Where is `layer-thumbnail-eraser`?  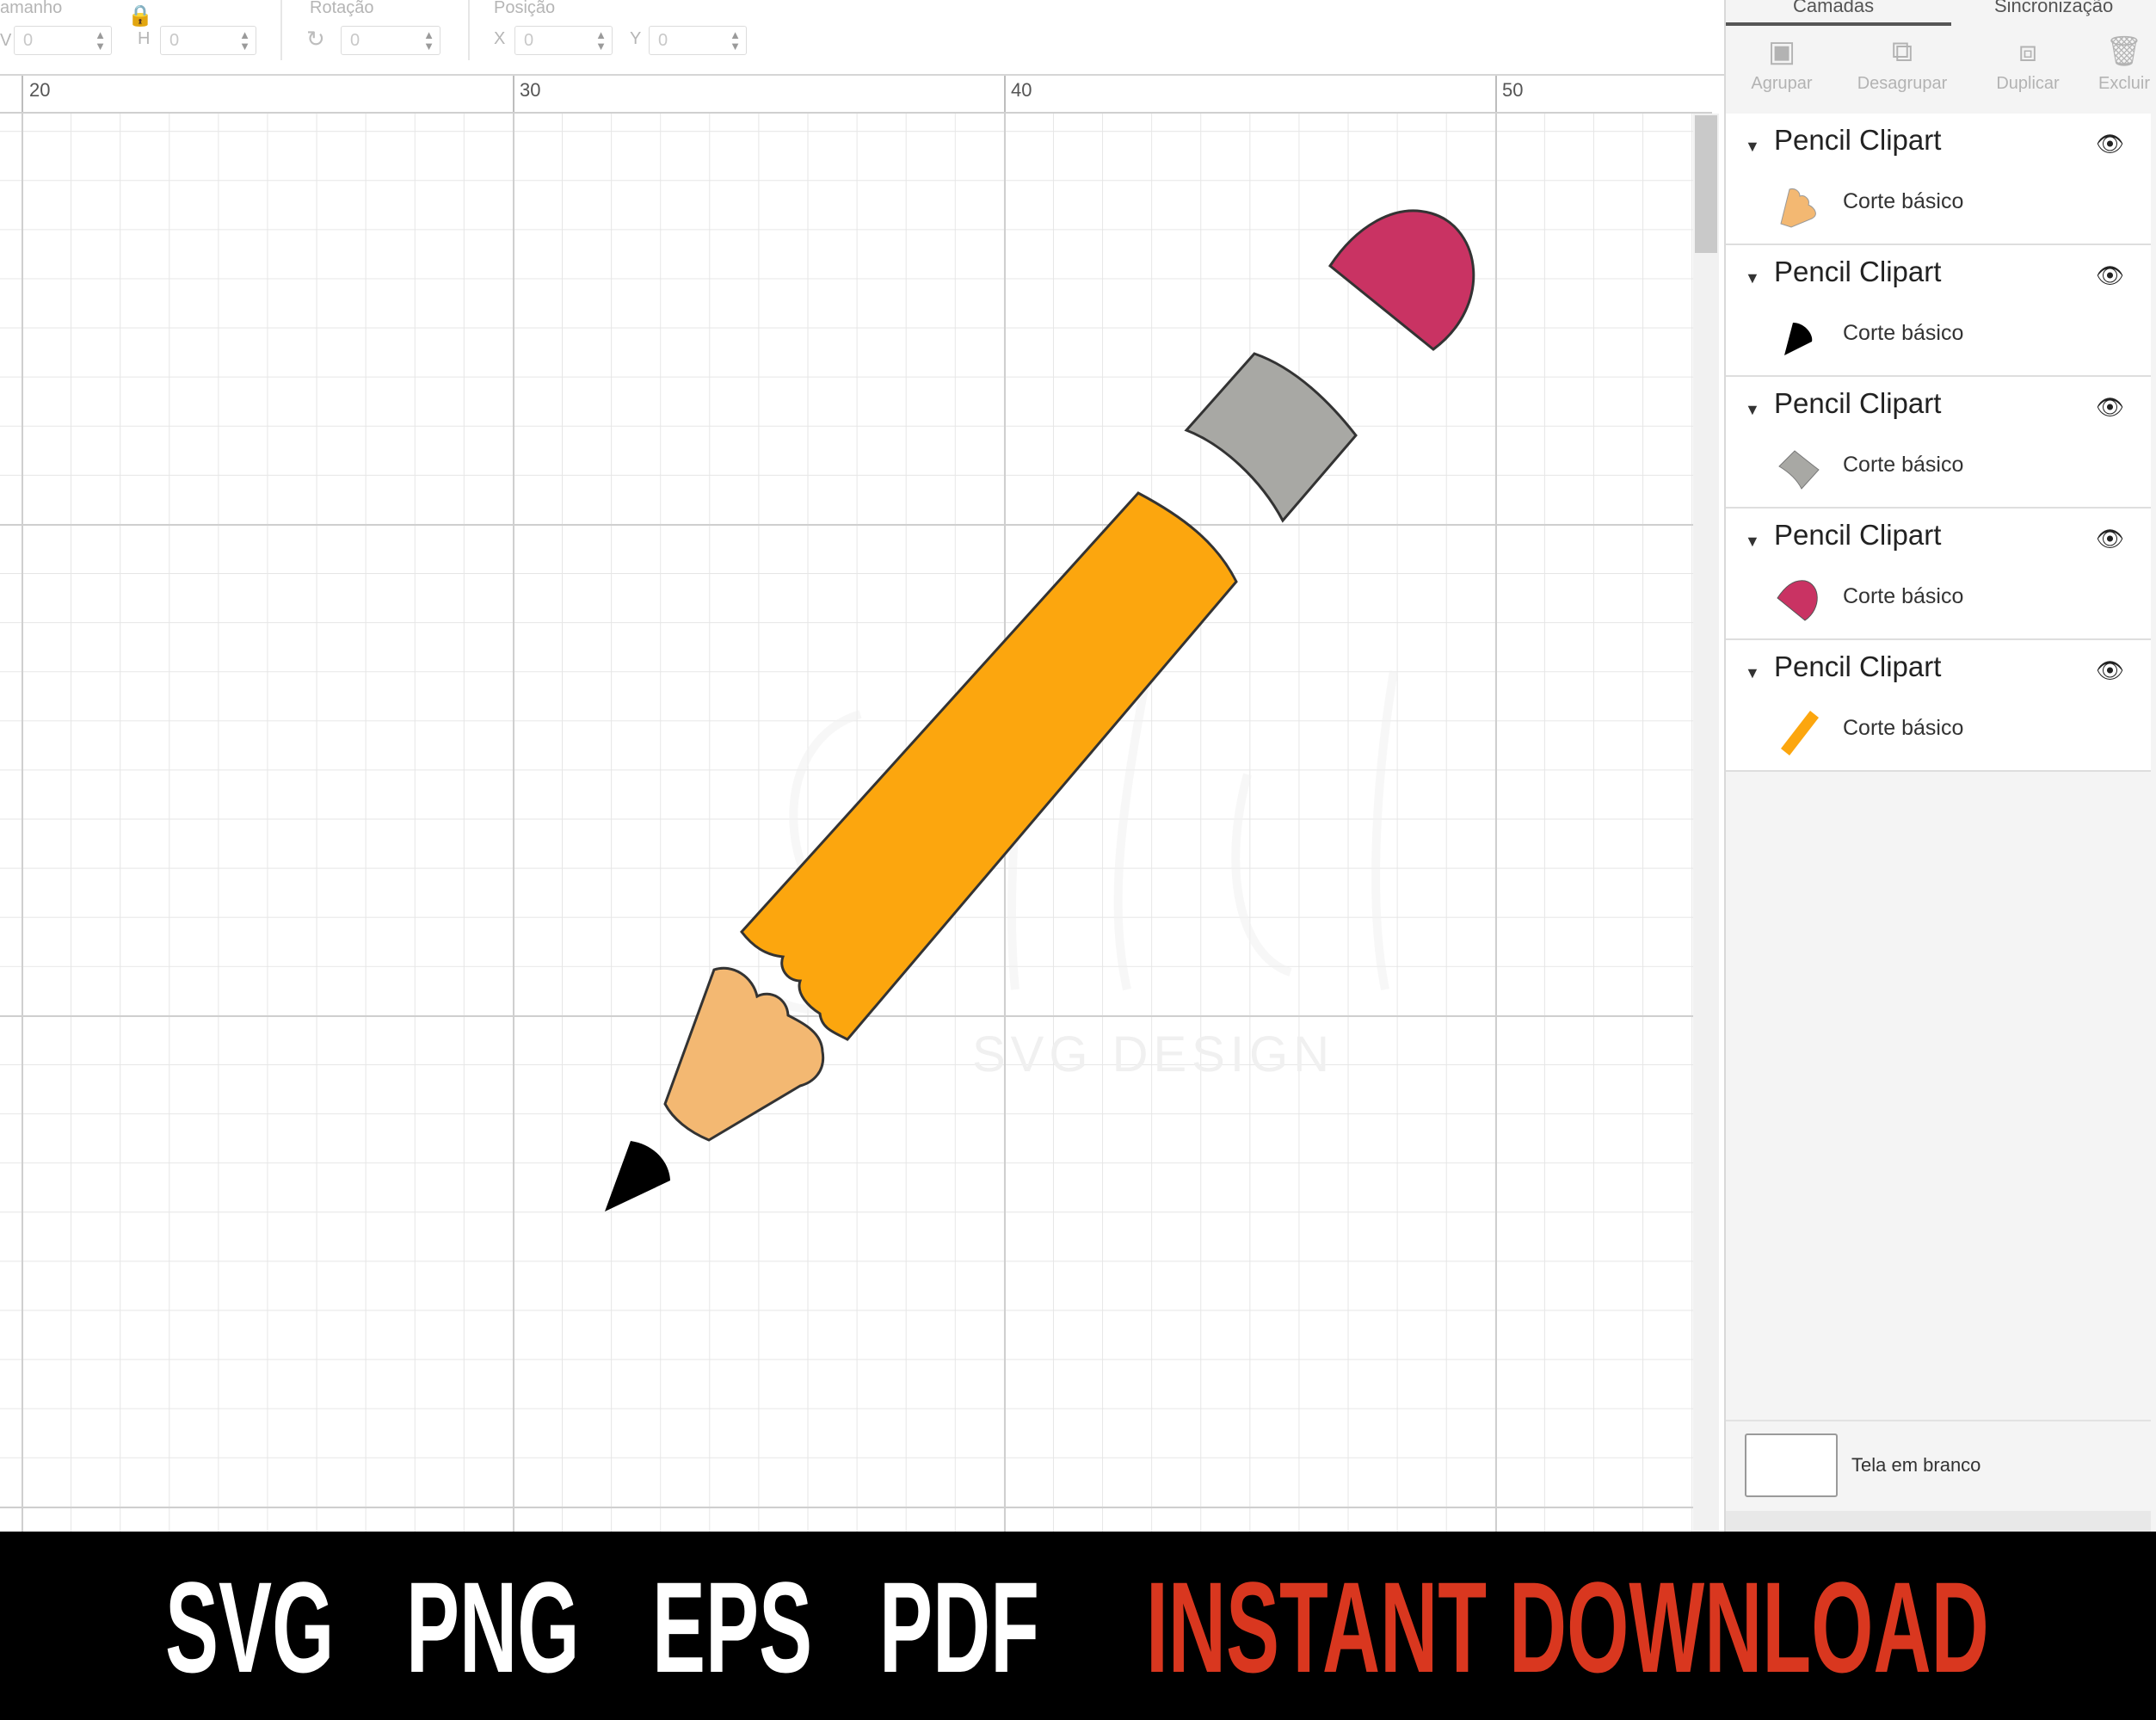
layer-thumbnail-eraser is located at coordinates (1798, 601).